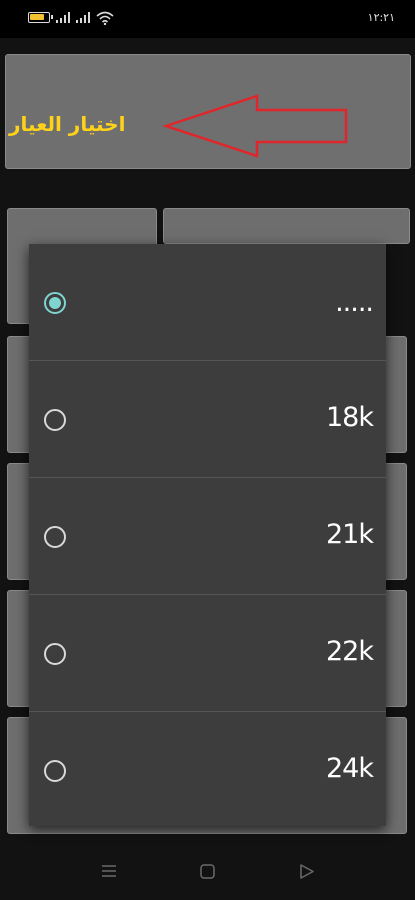 The image size is (415, 900). I want to click on status-bar: ١٢:٢١, so click(207, 19).